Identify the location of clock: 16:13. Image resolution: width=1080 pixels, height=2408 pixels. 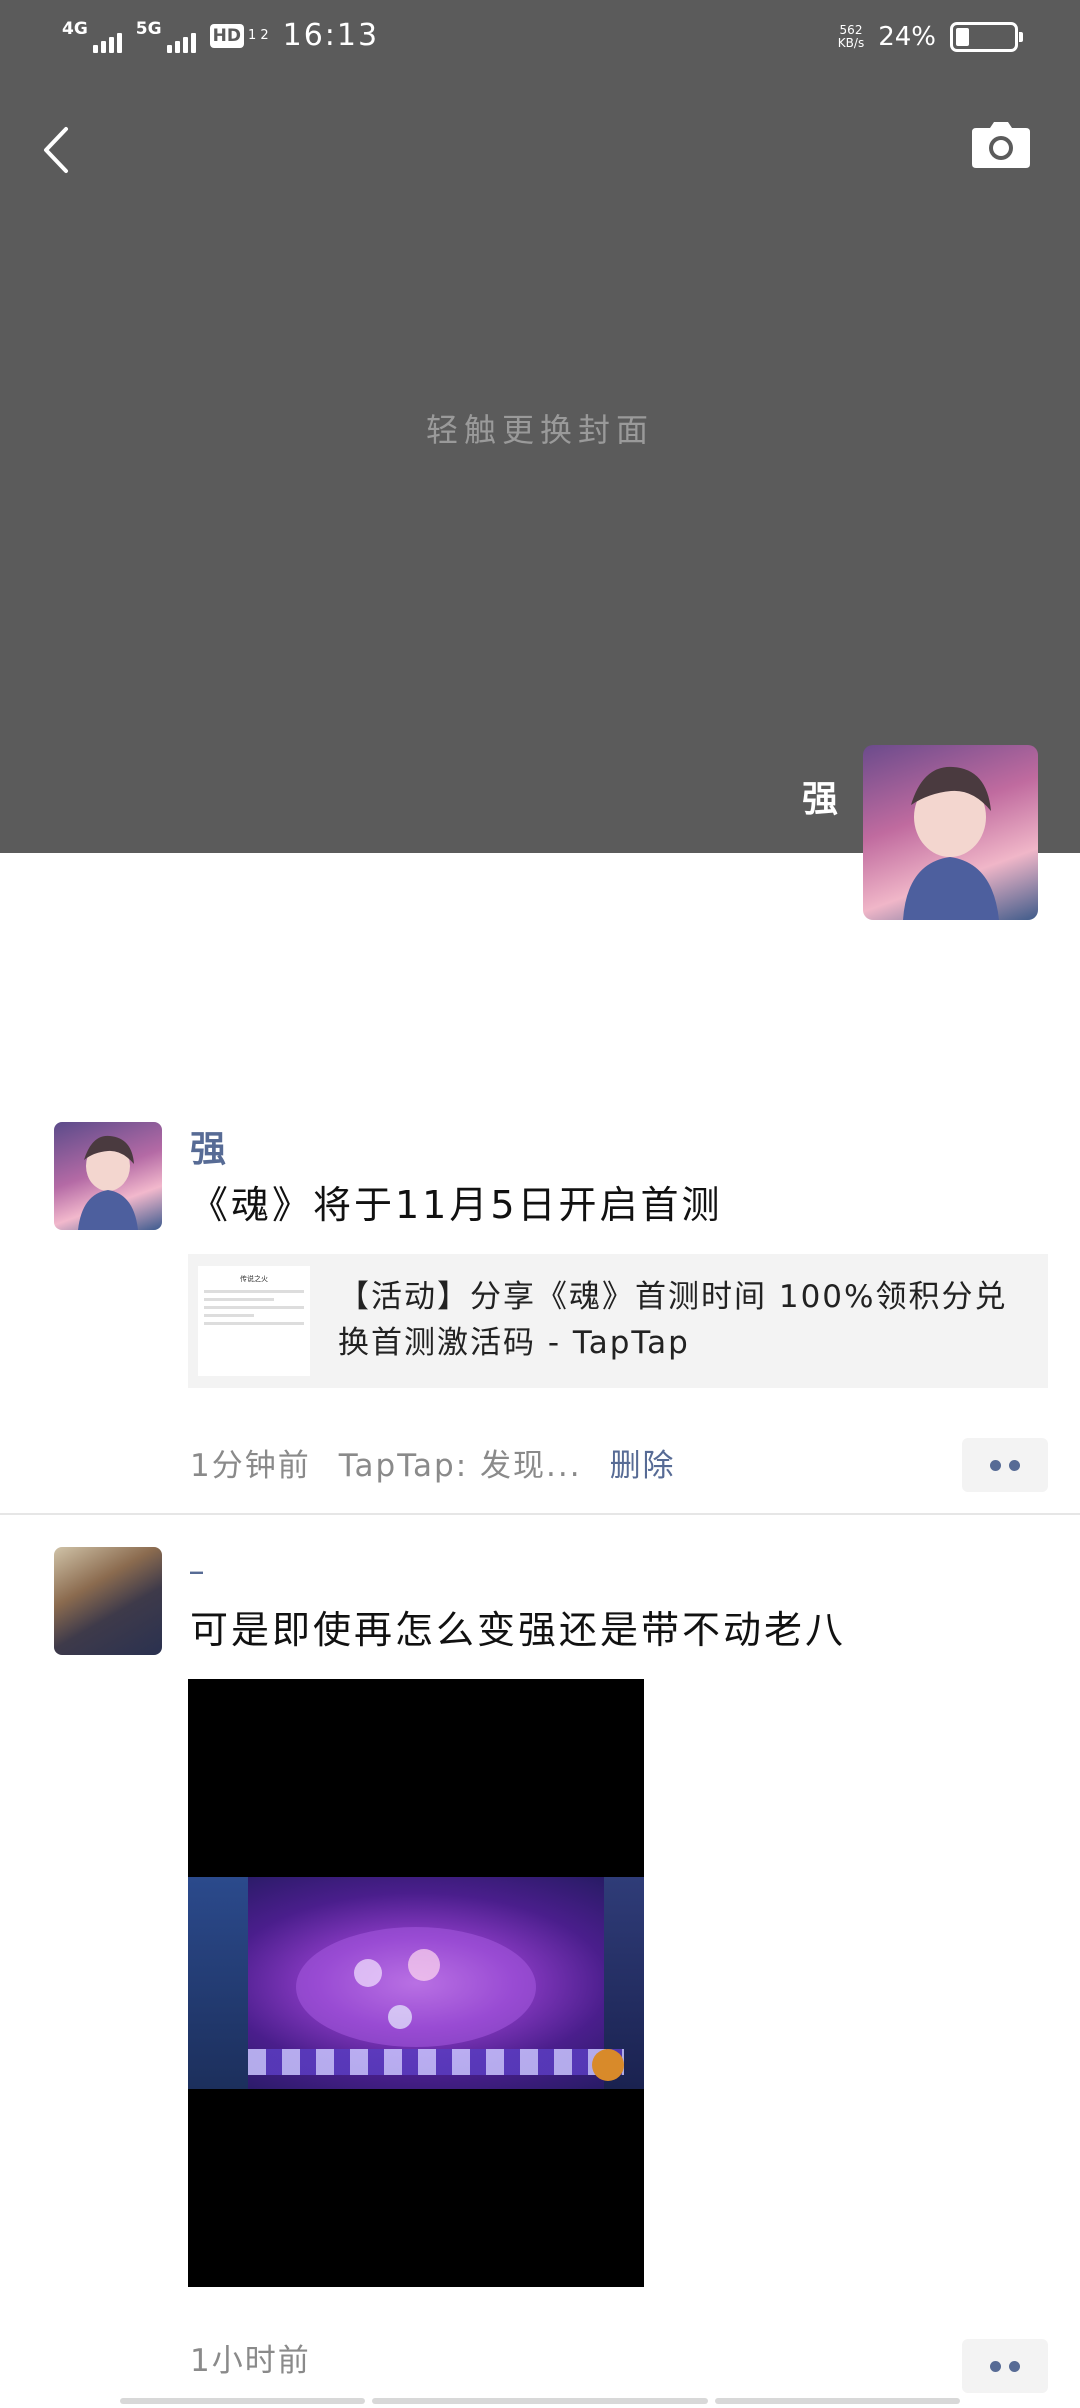
(331, 35).